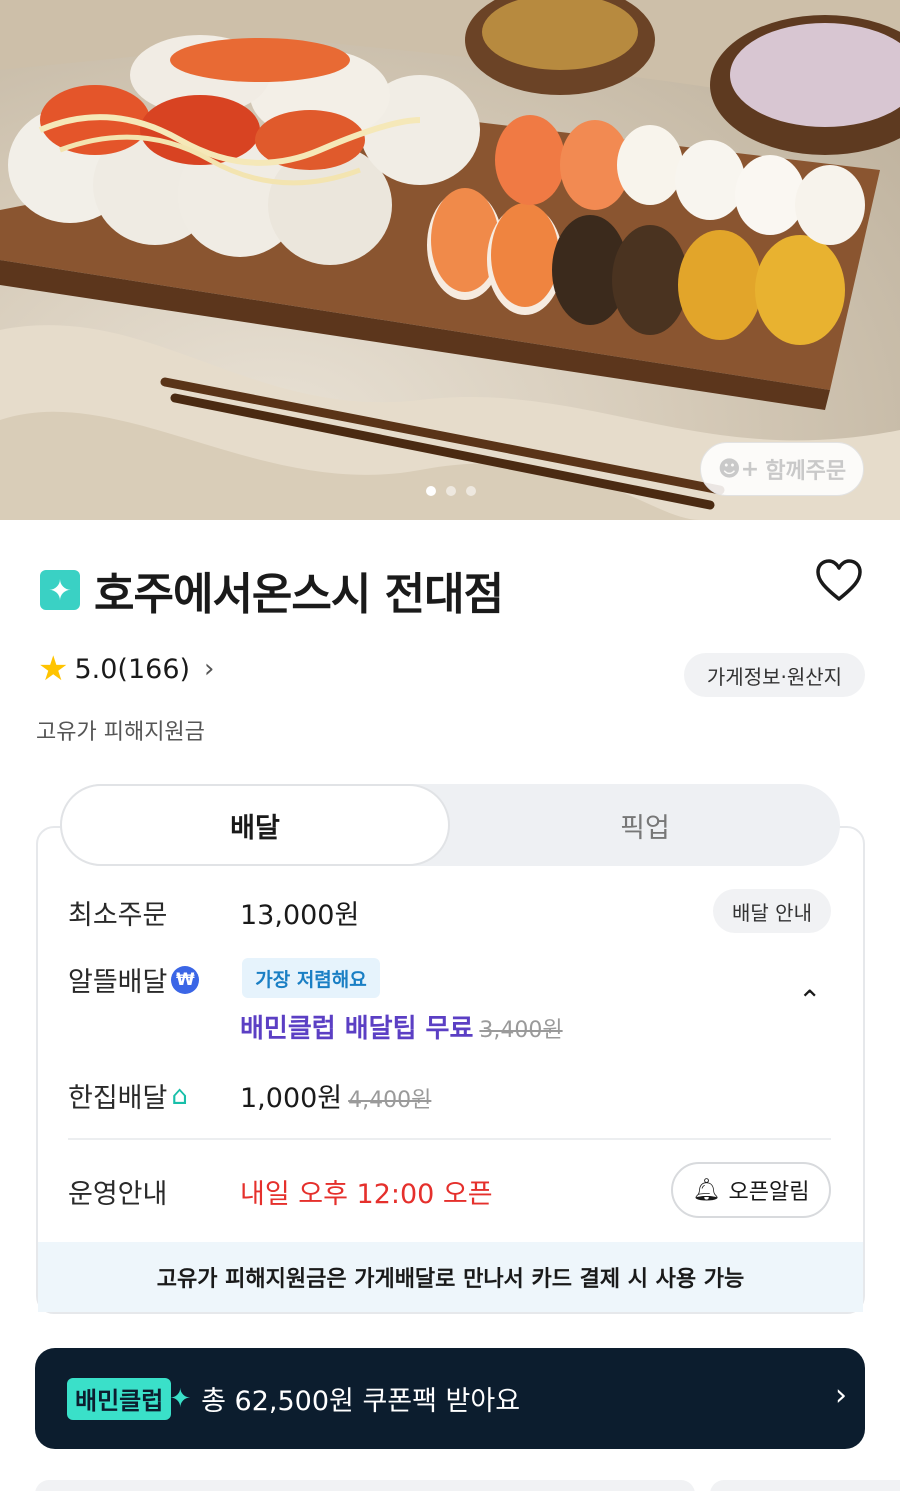 The width and height of the screenshot is (900, 1491). Describe the element at coordinates (774, 675) in the screenshot. I see `store-info-button: 가게정보·원산지` at that location.